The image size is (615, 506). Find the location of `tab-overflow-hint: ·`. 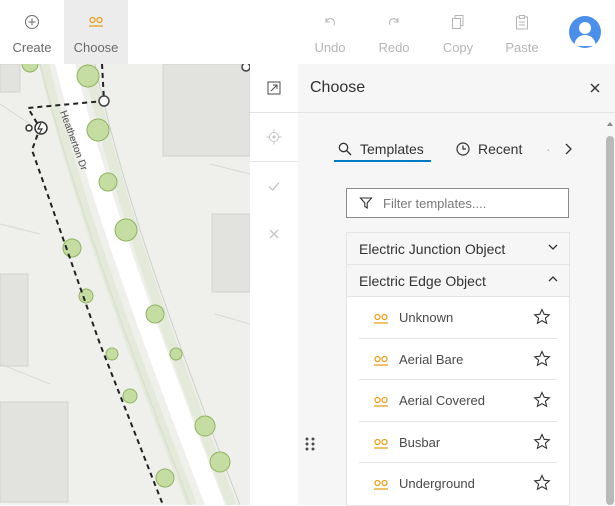

tab-overflow-hint: · is located at coordinates (548, 149).